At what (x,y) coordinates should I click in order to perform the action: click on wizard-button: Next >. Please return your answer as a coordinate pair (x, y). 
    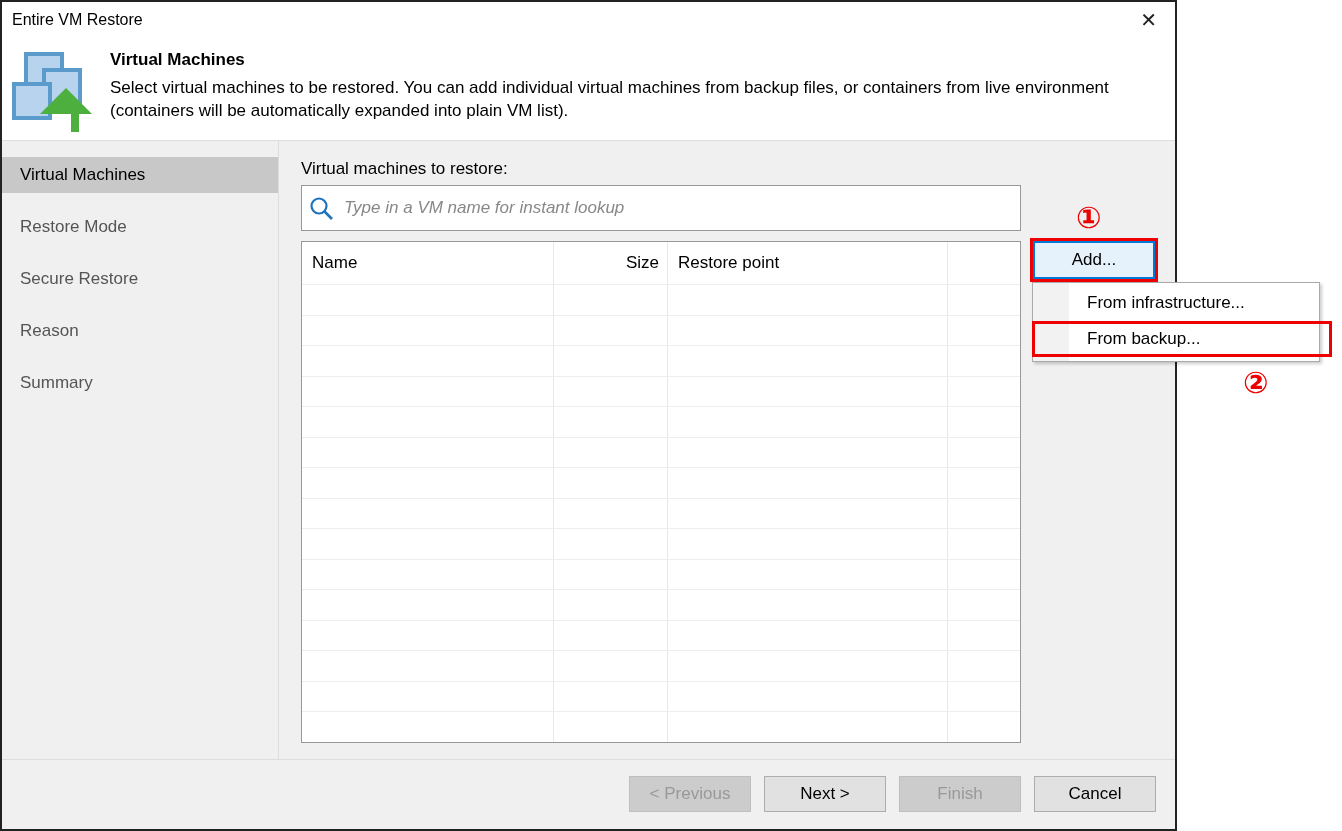
    Looking at the image, I should click on (825, 794).